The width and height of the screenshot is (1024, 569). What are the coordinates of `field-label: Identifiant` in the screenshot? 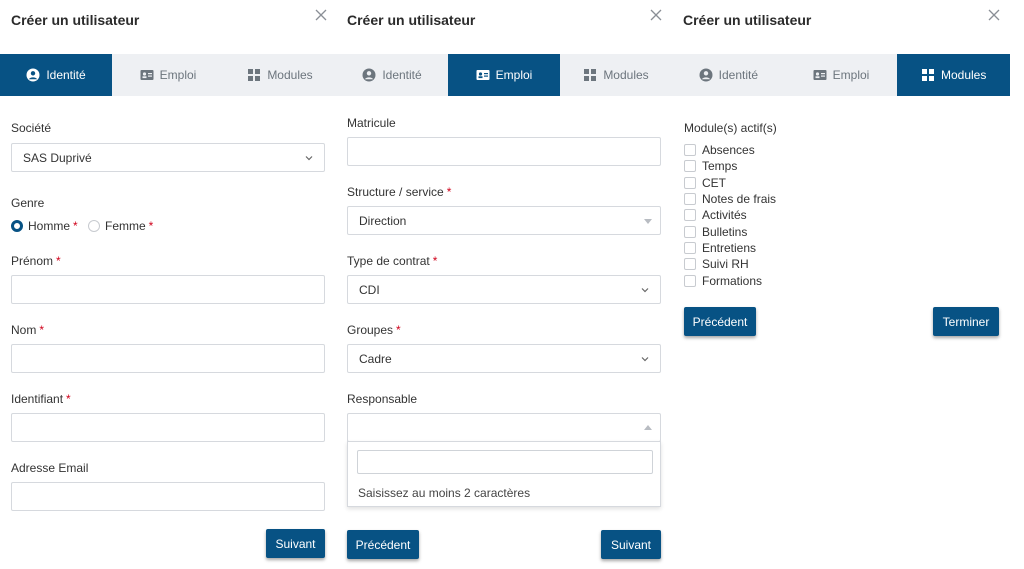 It's located at (37, 399).